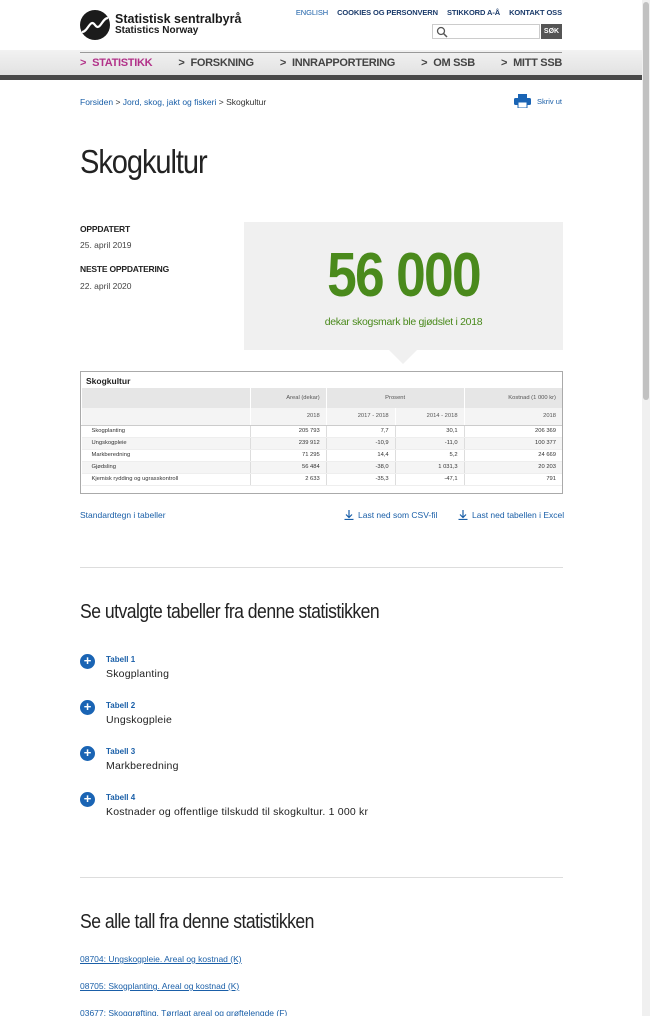  I want to click on page-title: Skogkultur, so click(144, 161).